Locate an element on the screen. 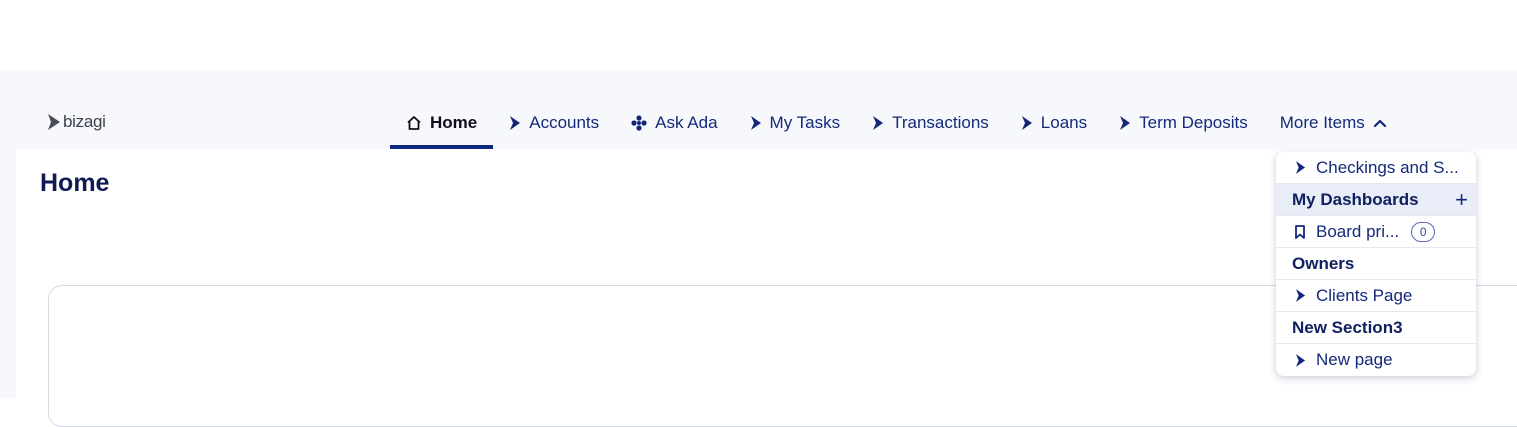 The image size is (1517, 427). page-title: Home is located at coordinates (75, 183).